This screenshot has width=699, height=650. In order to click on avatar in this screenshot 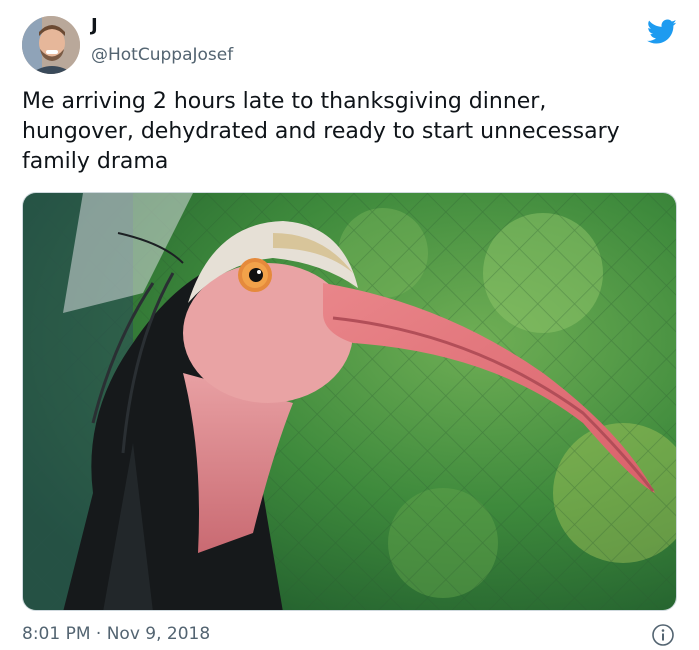, I will do `click(51, 45)`.